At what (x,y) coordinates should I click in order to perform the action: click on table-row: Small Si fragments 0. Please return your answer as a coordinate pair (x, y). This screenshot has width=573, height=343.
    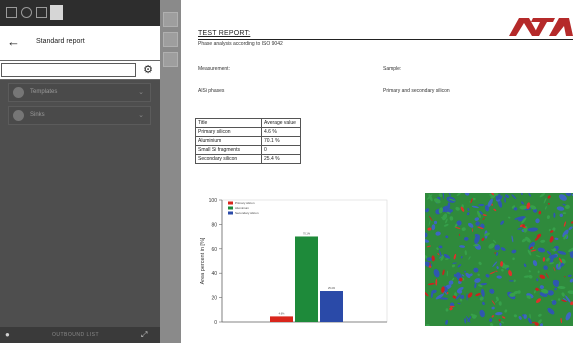
    Looking at the image, I should click on (248, 150).